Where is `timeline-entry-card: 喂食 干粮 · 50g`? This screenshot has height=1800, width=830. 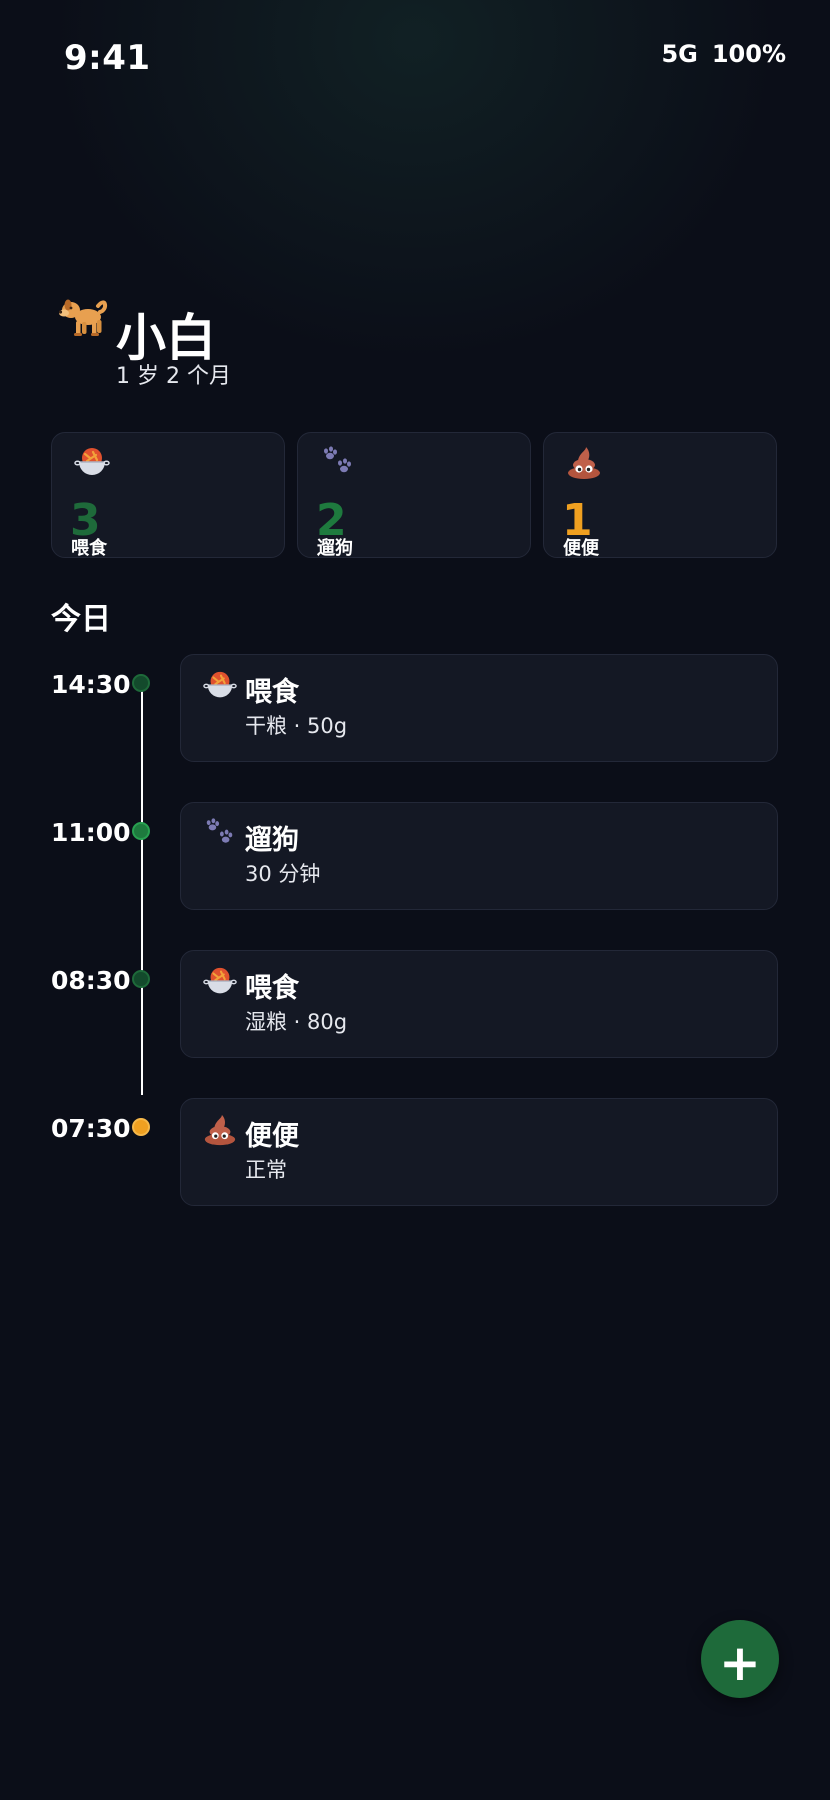
timeline-entry-card: 喂食 干粮 · 50g is located at coordinates (479, 708).